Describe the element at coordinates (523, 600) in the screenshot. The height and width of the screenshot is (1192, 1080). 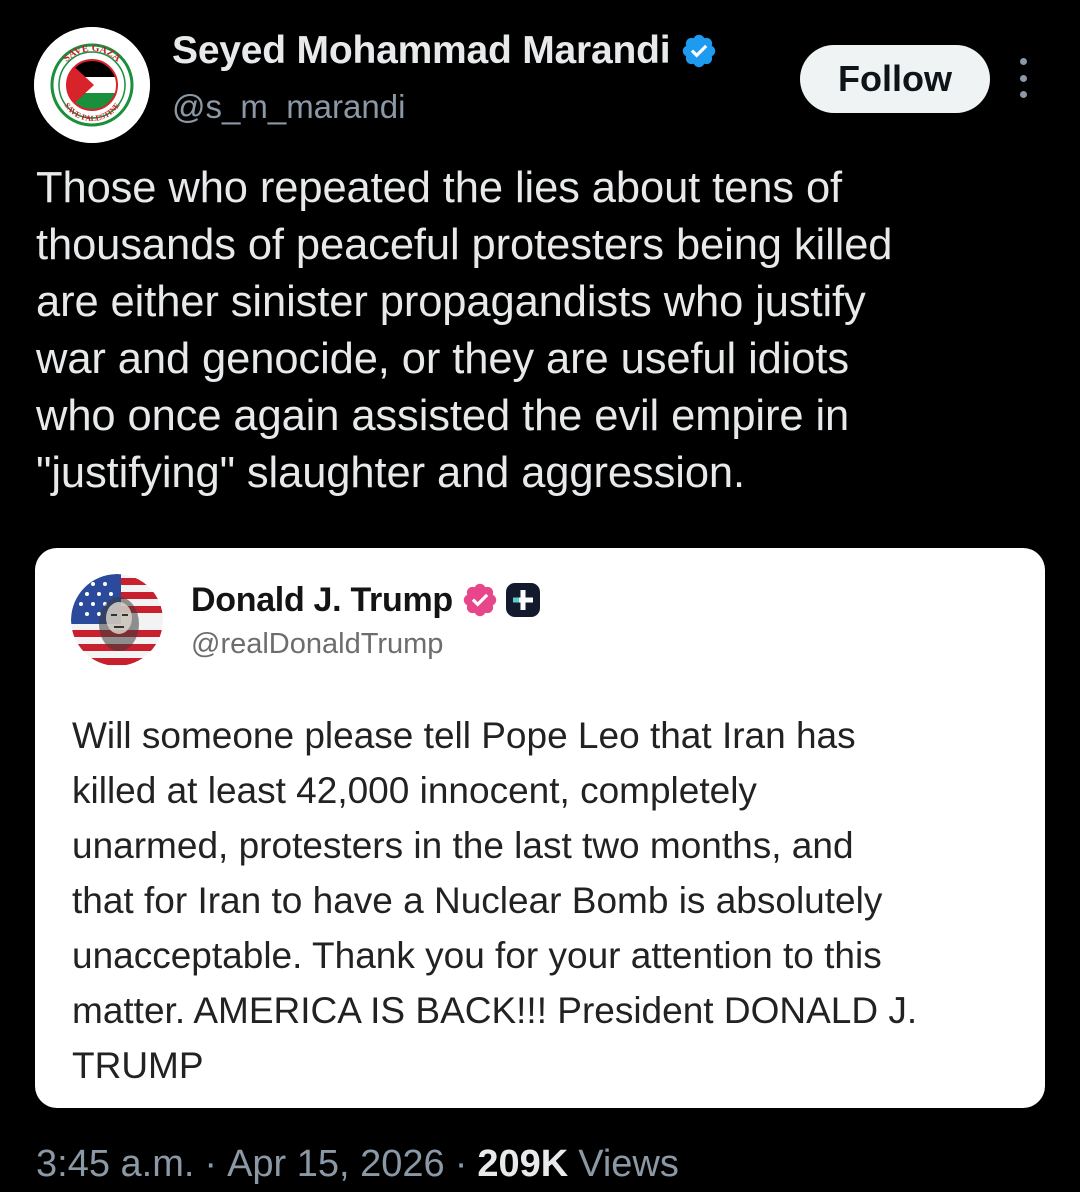
I see `truth-plus-badge-icon` at that location.